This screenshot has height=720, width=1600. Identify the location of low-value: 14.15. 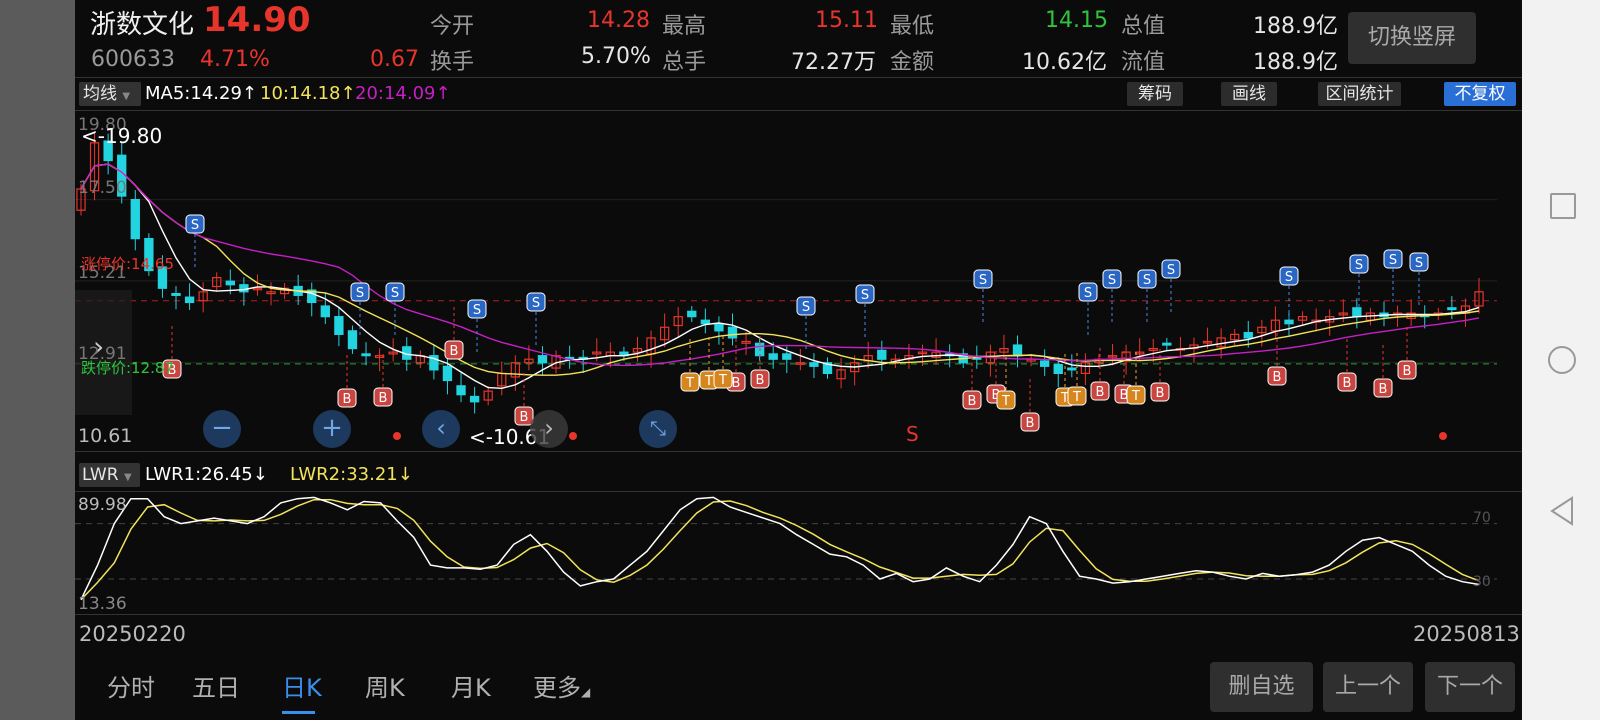
(1076, 20).